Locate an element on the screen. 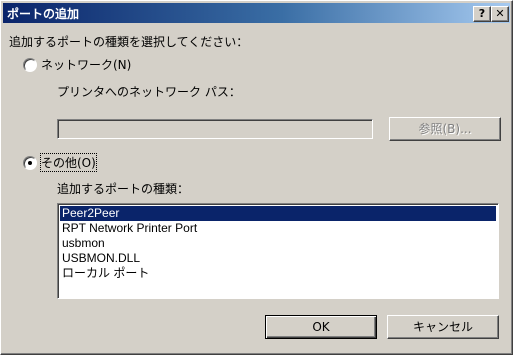  radio-selected-dot is located at coordinates (30, 163).